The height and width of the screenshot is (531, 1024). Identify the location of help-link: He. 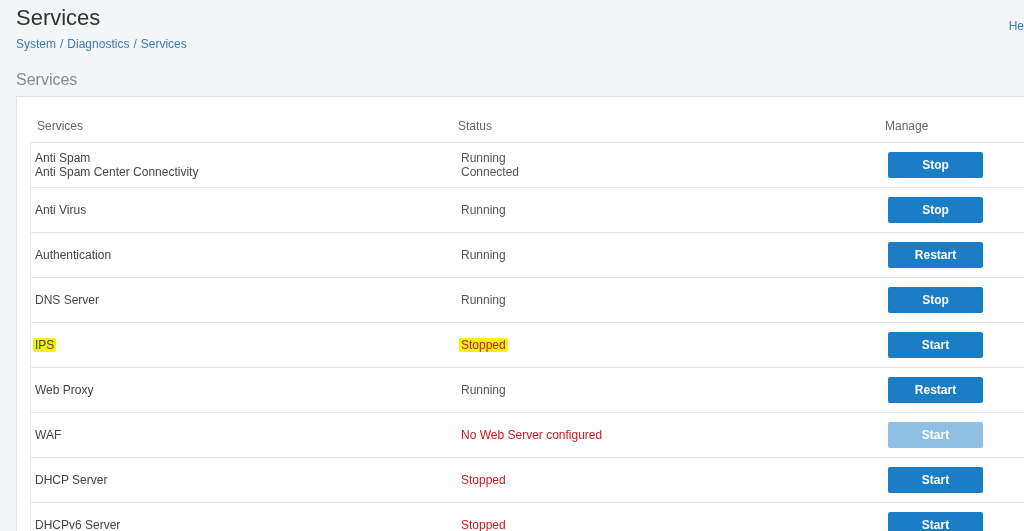
(1016, 26).